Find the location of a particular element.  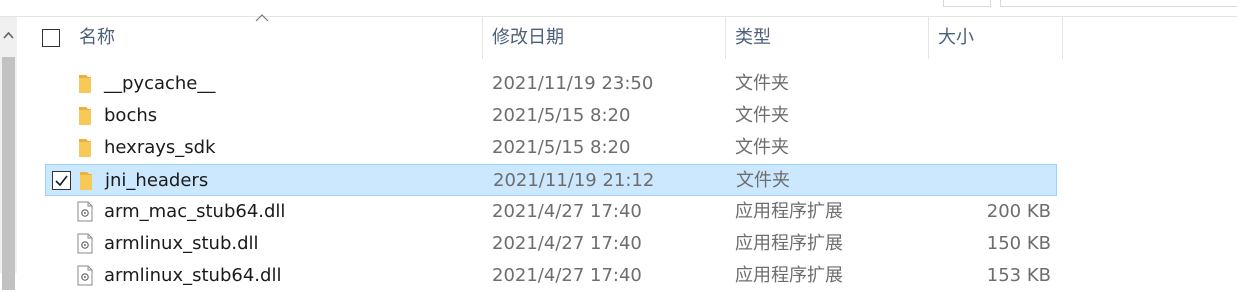

file-size: 200 KB is located at coordinates (1018, 211).